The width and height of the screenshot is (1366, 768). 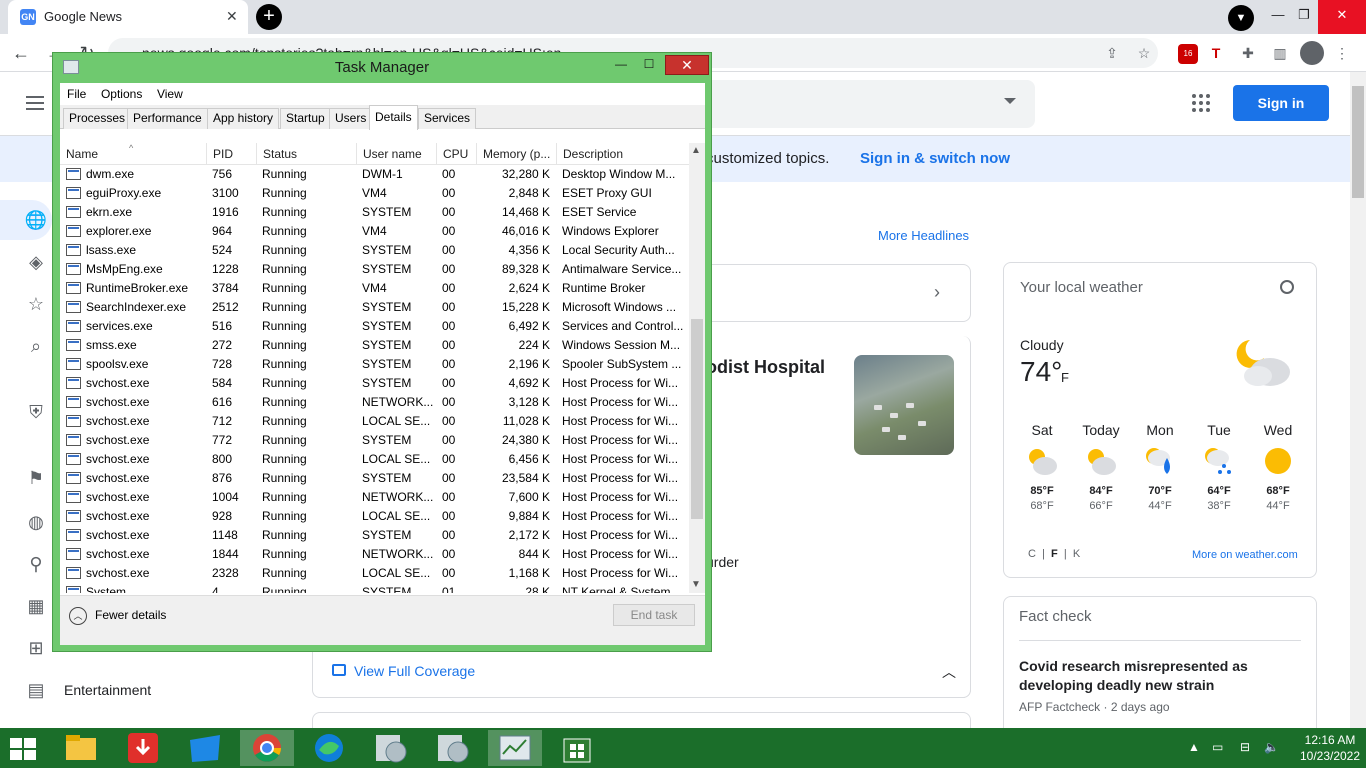 I want to click on search-icon: ⌕, so click(x=36, y=346).